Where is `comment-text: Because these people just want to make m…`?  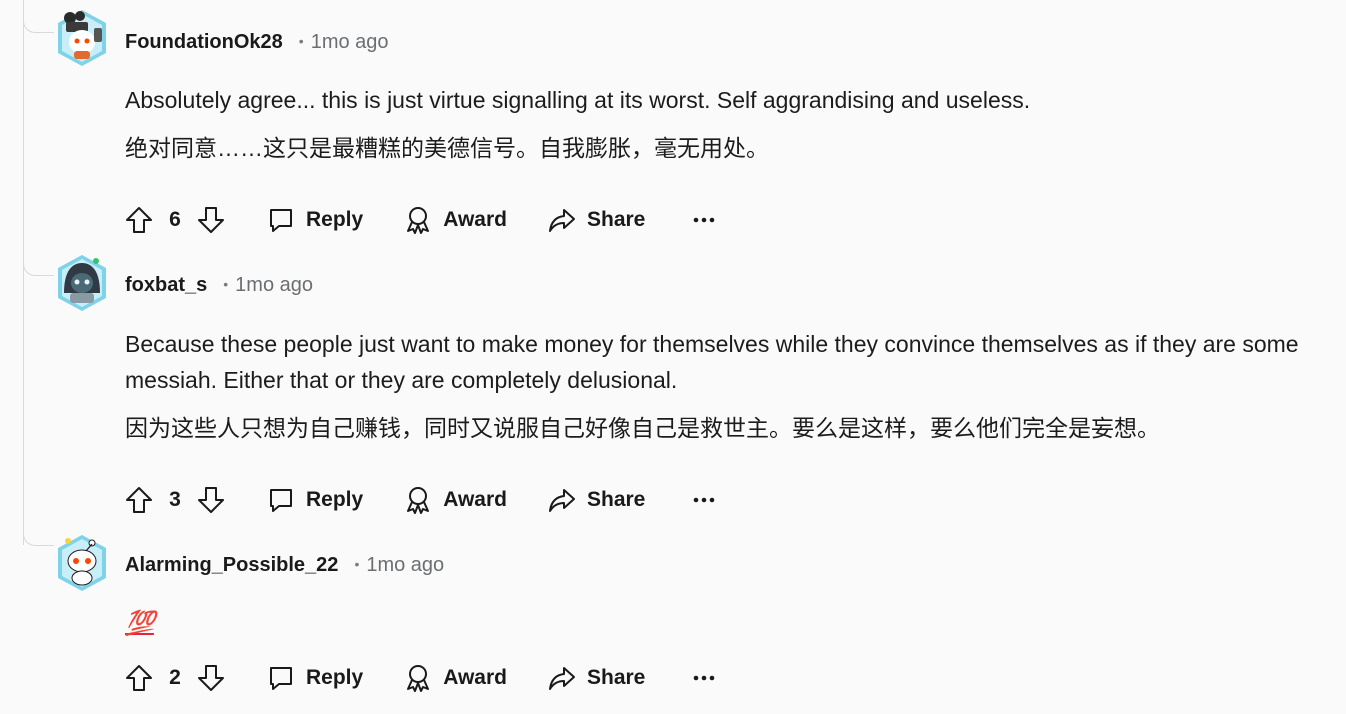 comment-text: Because these people just want to make m… is located at coordinates (712, 362).